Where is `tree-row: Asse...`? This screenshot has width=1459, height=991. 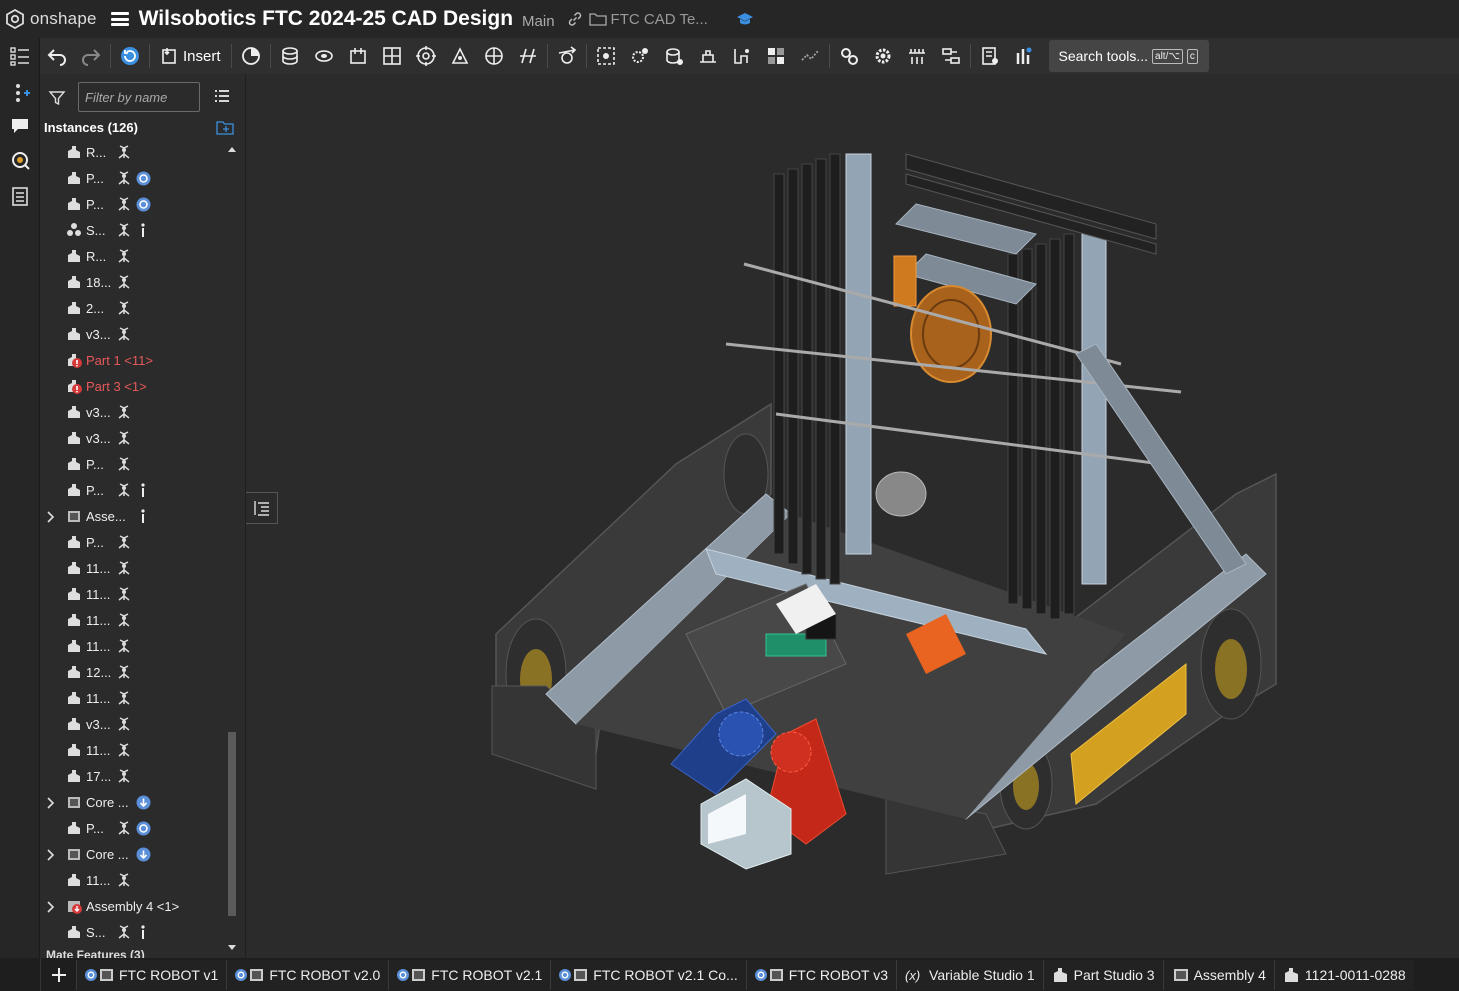 tree-row: Asse... is located at coordinates (133, 516).